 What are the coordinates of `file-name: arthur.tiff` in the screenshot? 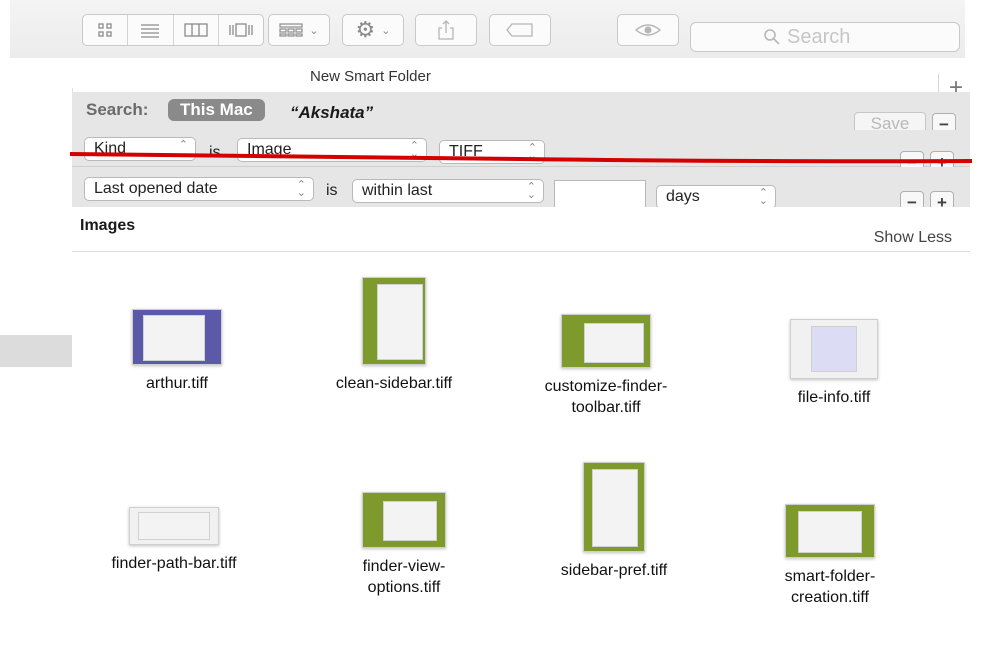 It's located at (177, 383).